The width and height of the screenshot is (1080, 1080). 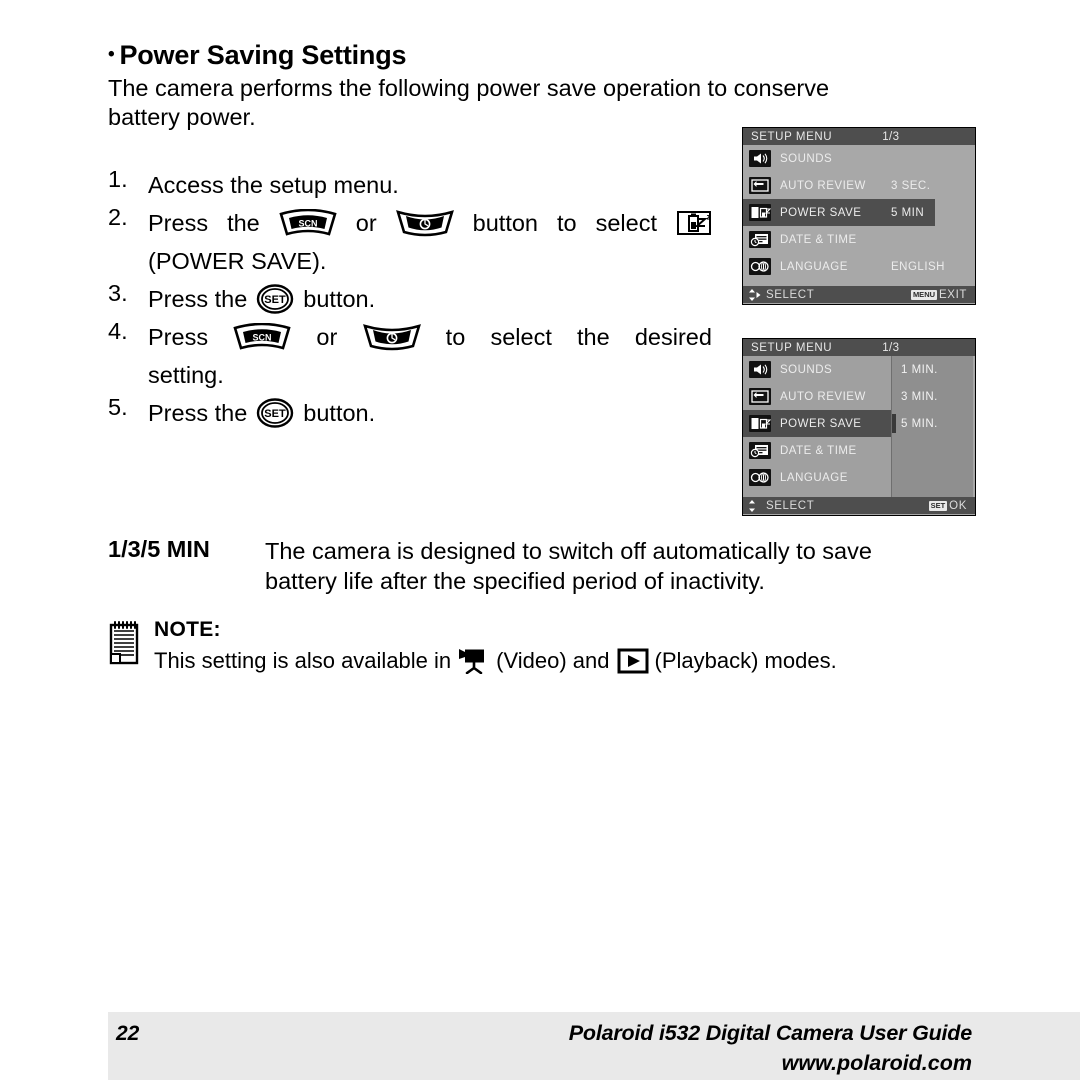 I want to click on set-badge: SET, so click(x=938, y=505).